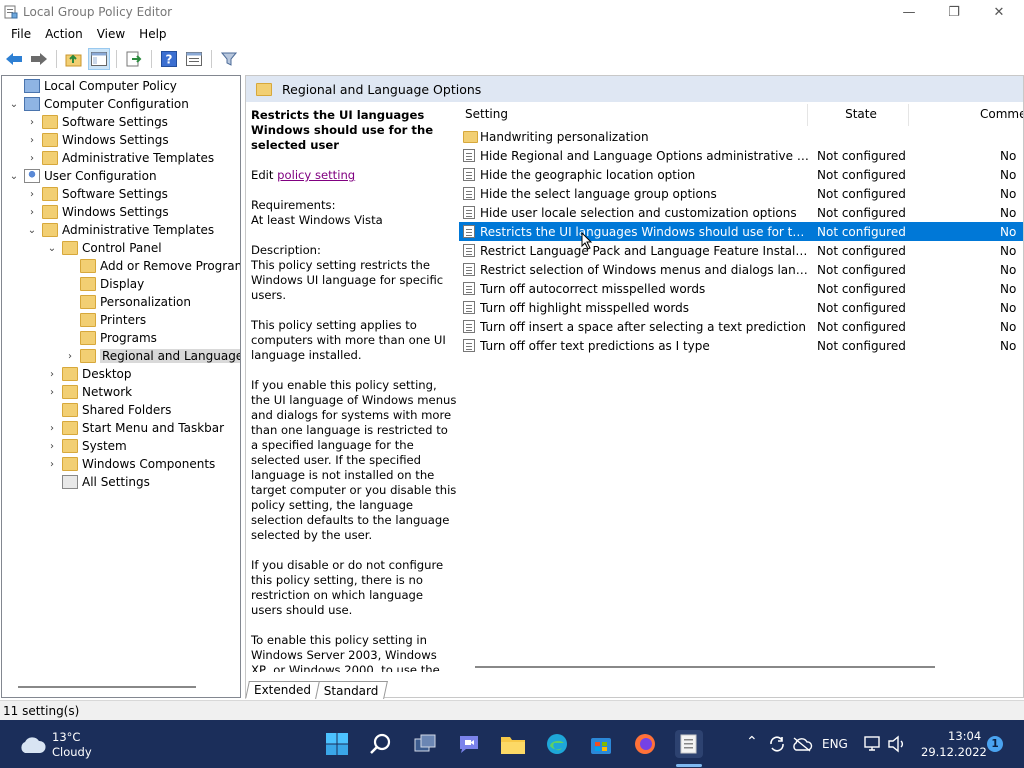 This screenshot has height=768, width=1024. Describe the element at coordinates (282, 690) in the screenshot. I see `tab-extended: Extended` at that location.